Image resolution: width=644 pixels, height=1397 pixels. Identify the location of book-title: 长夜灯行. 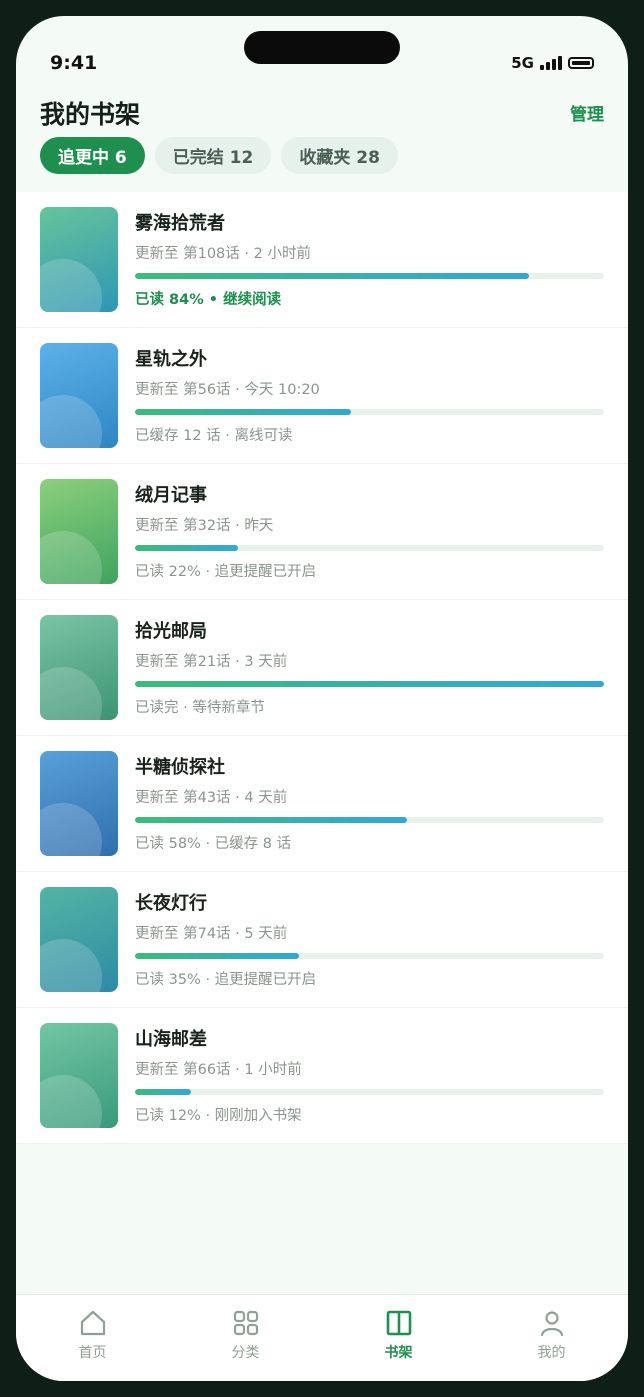
(171, 903).